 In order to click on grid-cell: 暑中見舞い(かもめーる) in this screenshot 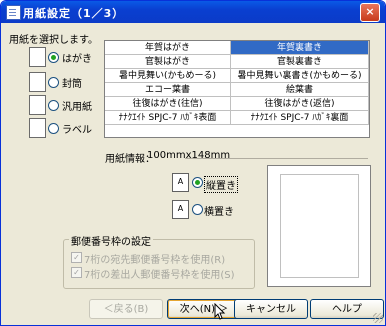, I will do `click(168, 76)`.